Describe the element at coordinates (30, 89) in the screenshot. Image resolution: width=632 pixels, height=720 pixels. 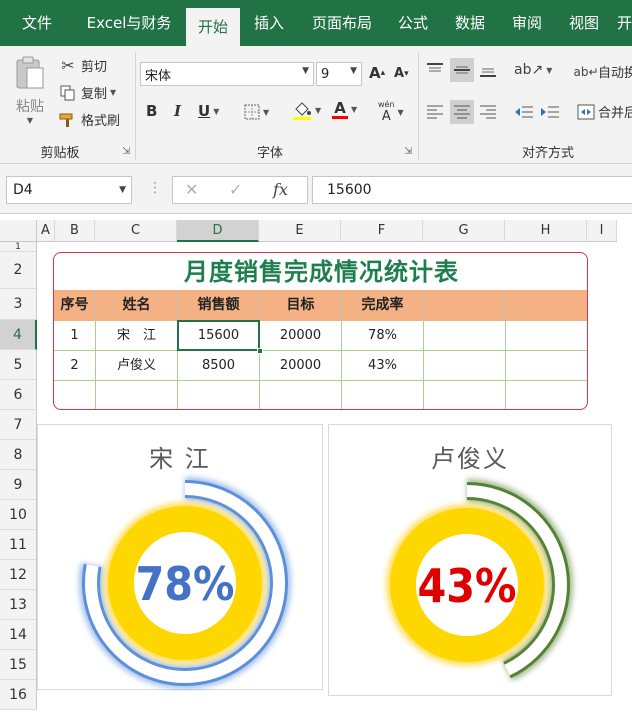
I see `paste-button: 粘贴 ▼` at that location.